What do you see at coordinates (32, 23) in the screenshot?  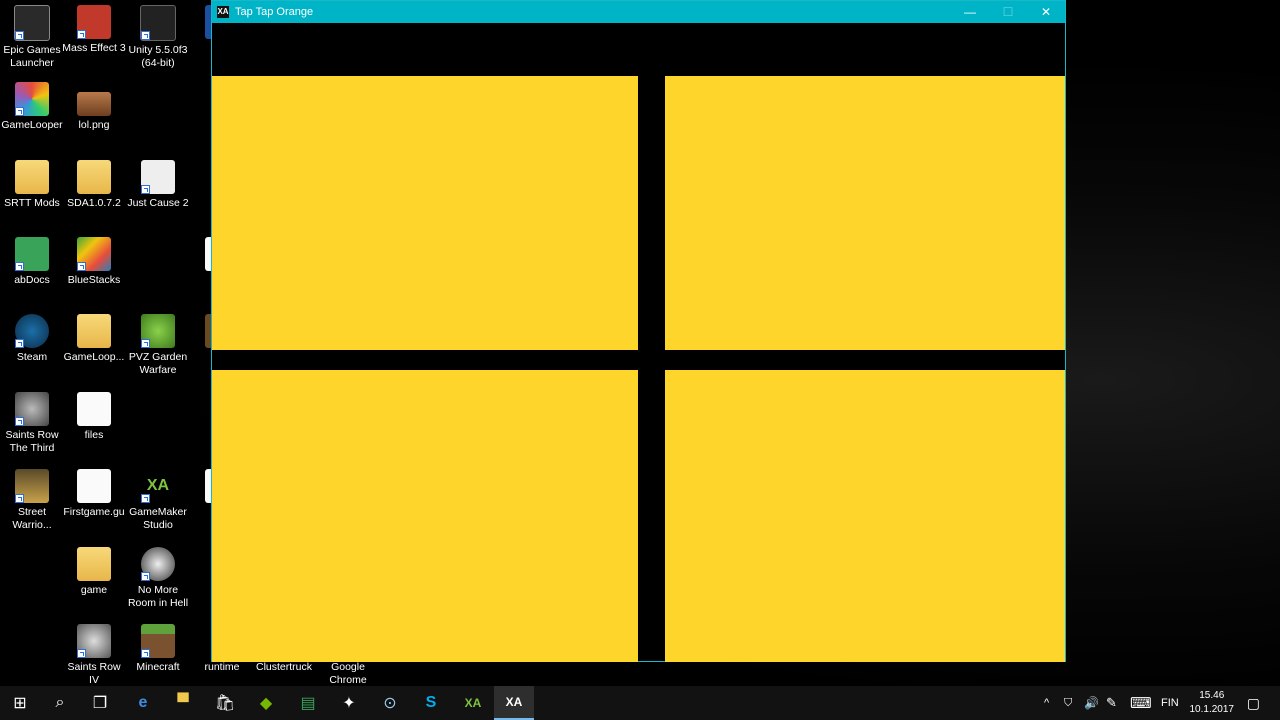 I see `epic-games-icon` at bounding box center [32, 23].